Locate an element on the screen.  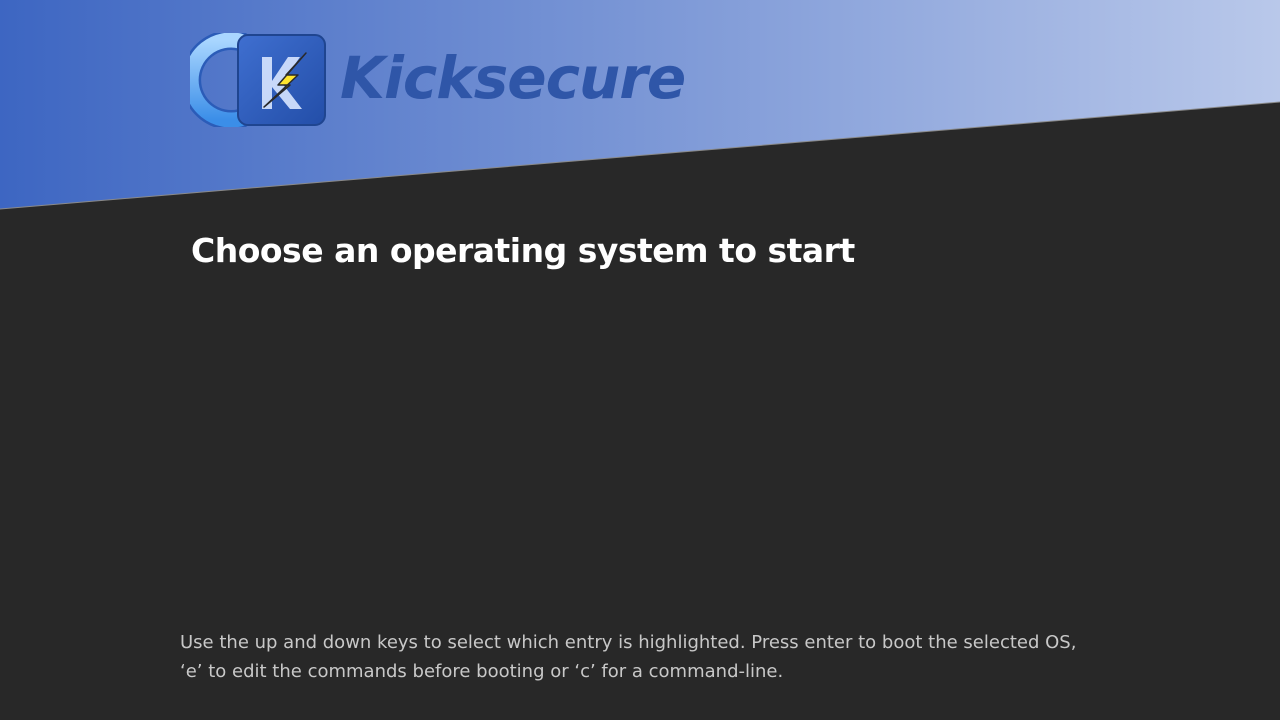
kicksecure-logo: Kicksecure is located at coordinates (438, 80).